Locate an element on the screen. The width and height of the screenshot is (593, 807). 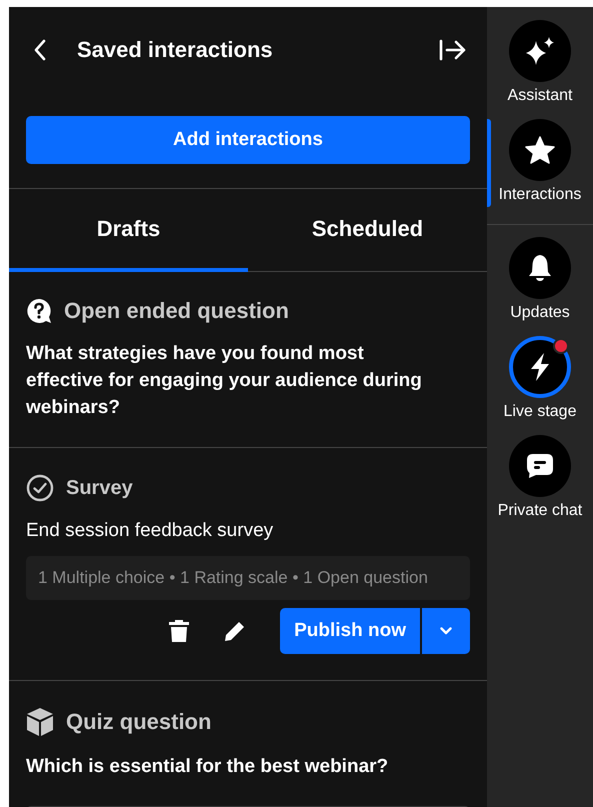
question-text: Which is essential for the best webinar? is located at coordinates (208, 767).